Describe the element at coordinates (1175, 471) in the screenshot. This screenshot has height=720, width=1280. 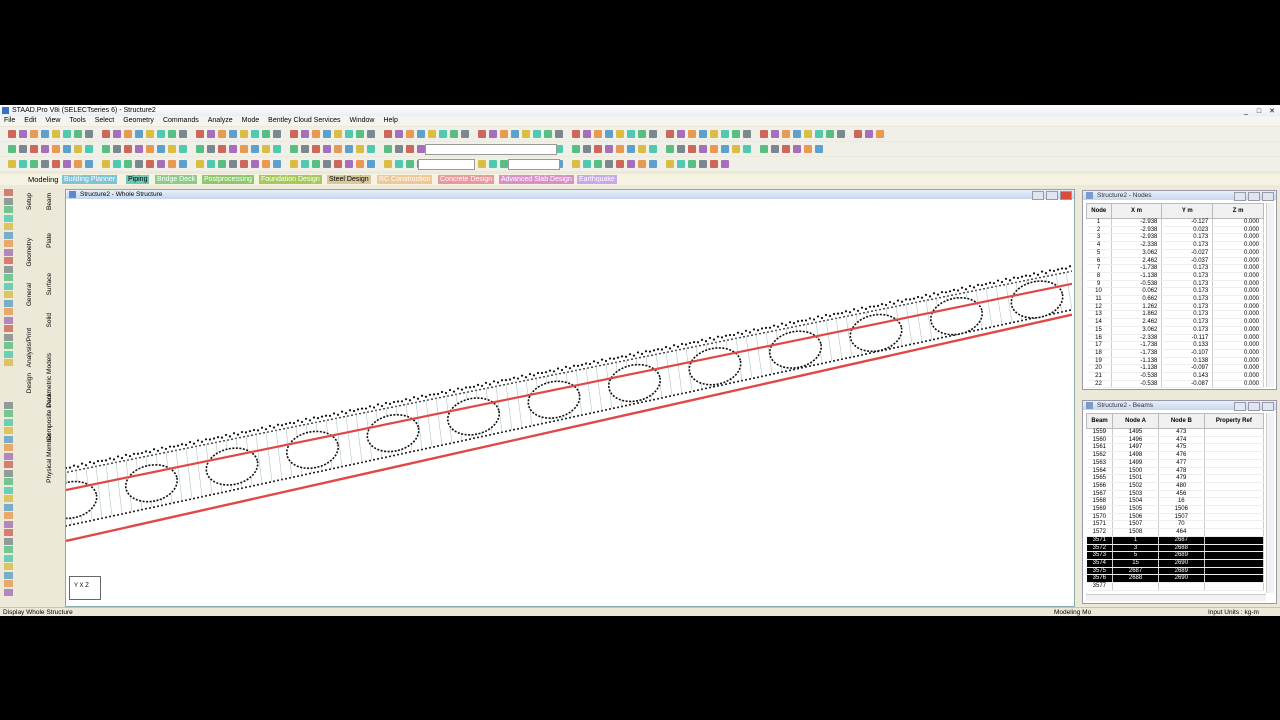
I see `table-row: 1564 1500 478` at that location.